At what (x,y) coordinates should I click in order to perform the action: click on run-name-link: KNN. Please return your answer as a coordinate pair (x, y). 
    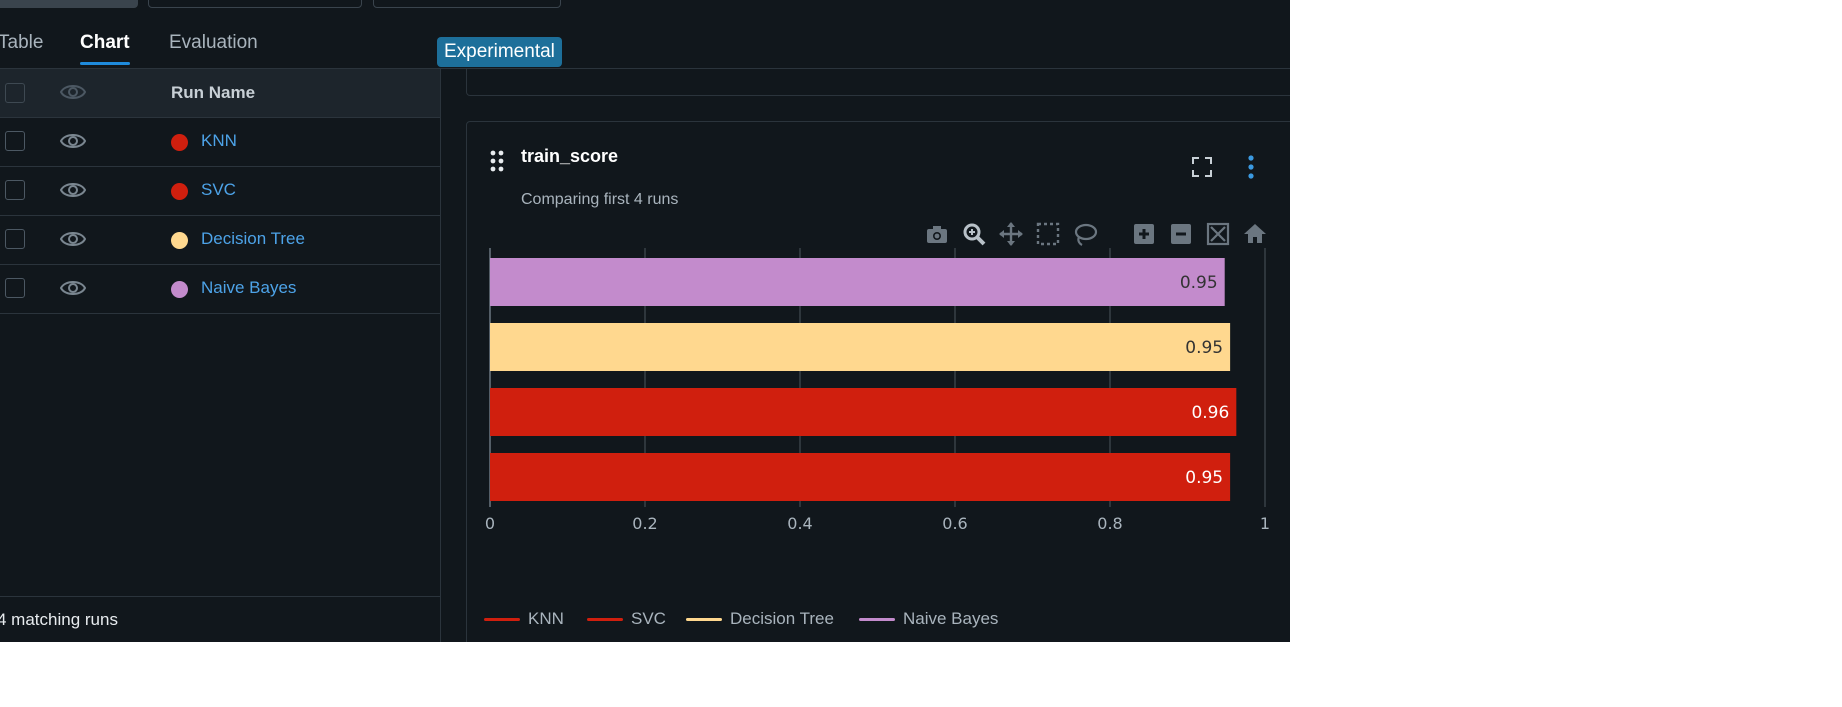
    Looking at the image, I should click on (219, 141).